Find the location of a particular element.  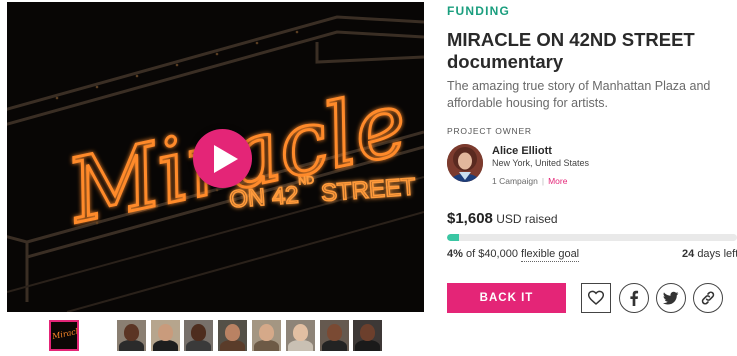

back-it-button: BACK IT is located at coordinates (506, 298).